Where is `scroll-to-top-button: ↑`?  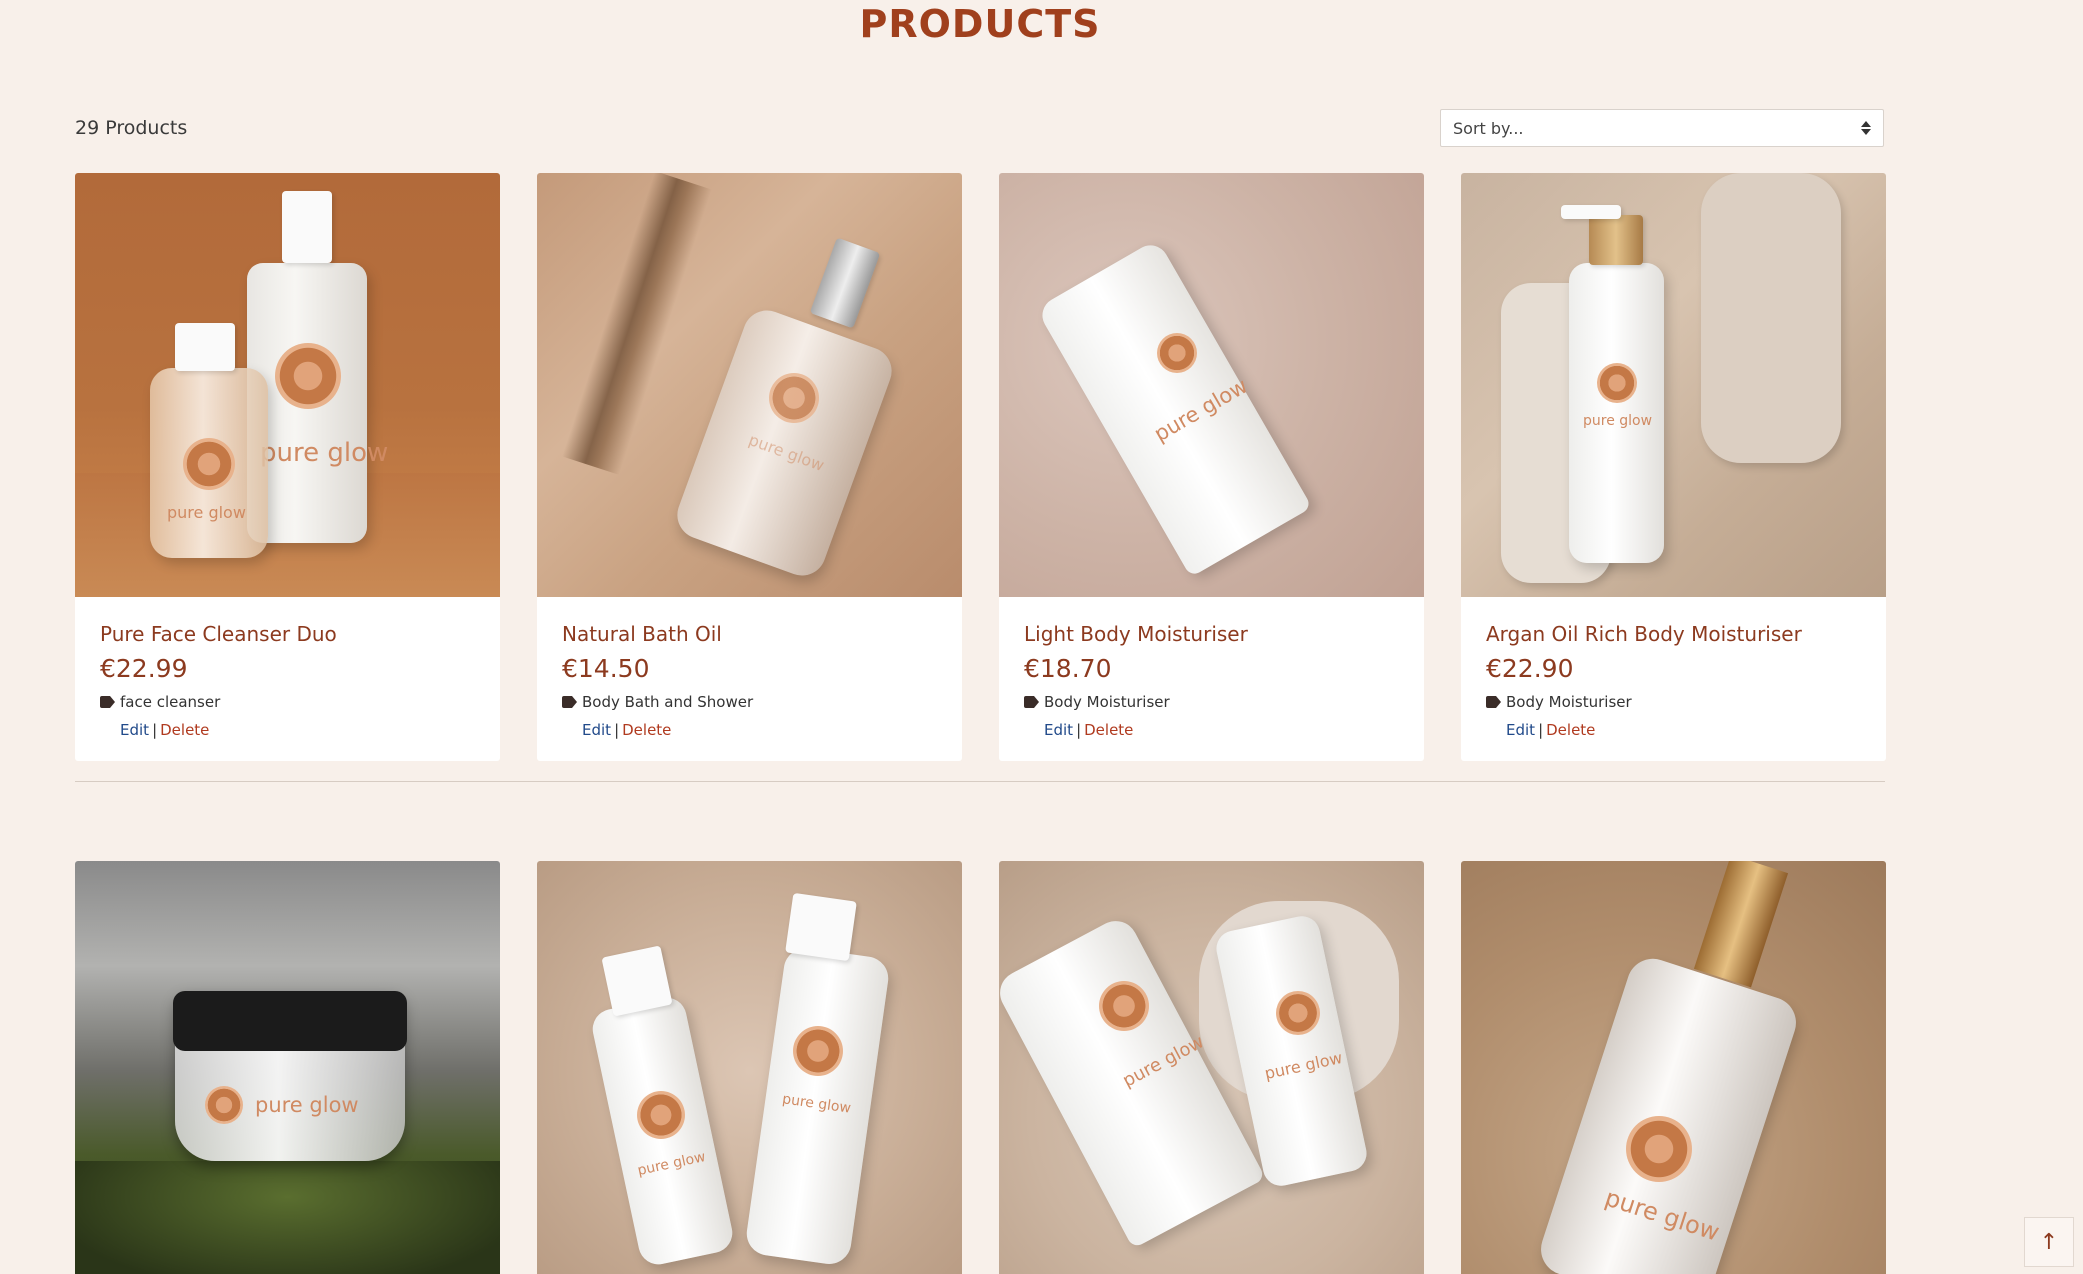 scroll-to-top-button: ↑ is located at coordinates (2049, 1242).